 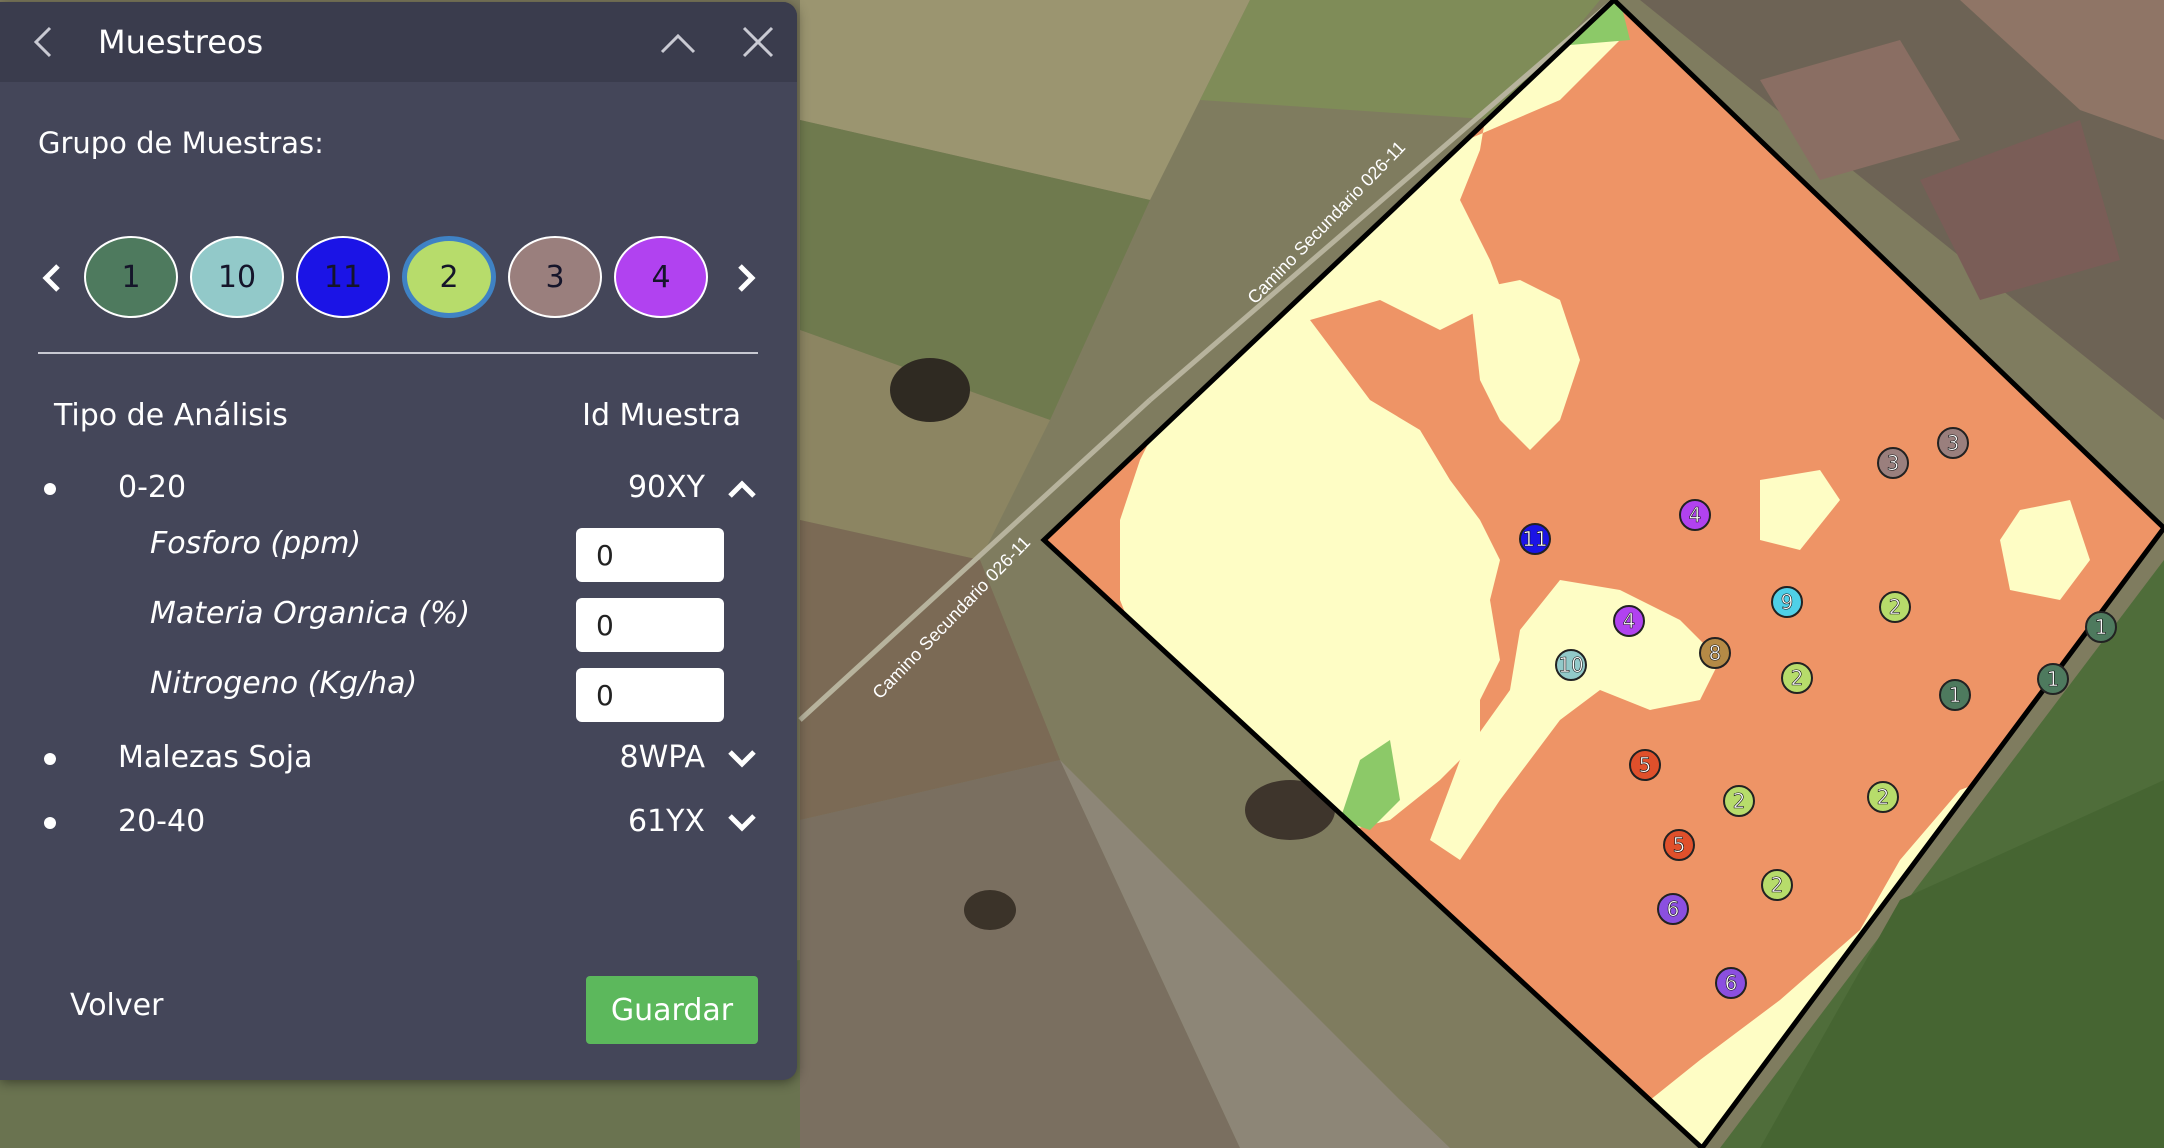 I want to click on sample-marker: 8, so click(x=1715, y=653).